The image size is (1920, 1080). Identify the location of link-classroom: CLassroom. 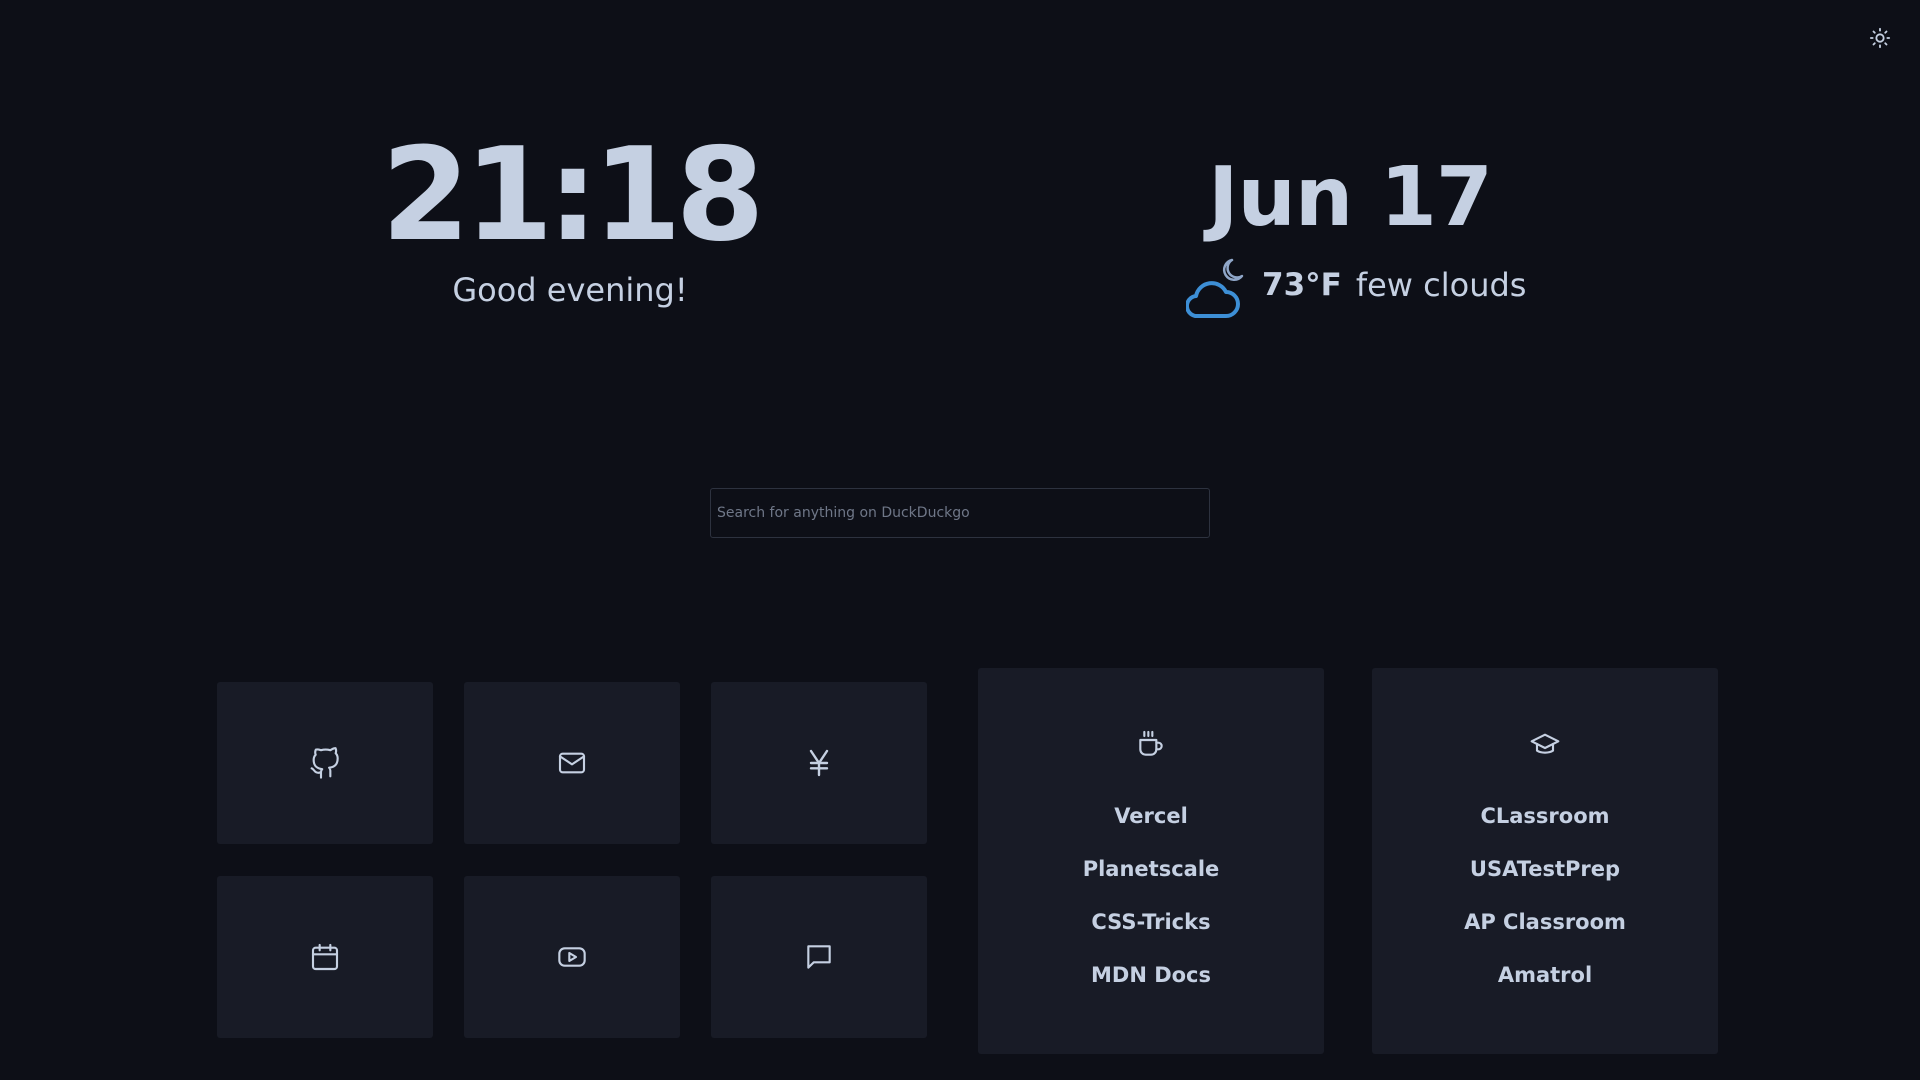
(1544, 816).